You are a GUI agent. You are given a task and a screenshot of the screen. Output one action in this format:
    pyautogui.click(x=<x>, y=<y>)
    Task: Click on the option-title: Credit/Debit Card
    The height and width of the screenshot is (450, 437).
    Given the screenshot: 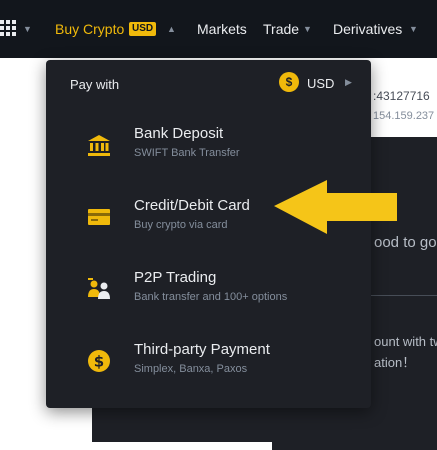 What is the action you would take?
    pyautogui.click(x=192, y=205)
    